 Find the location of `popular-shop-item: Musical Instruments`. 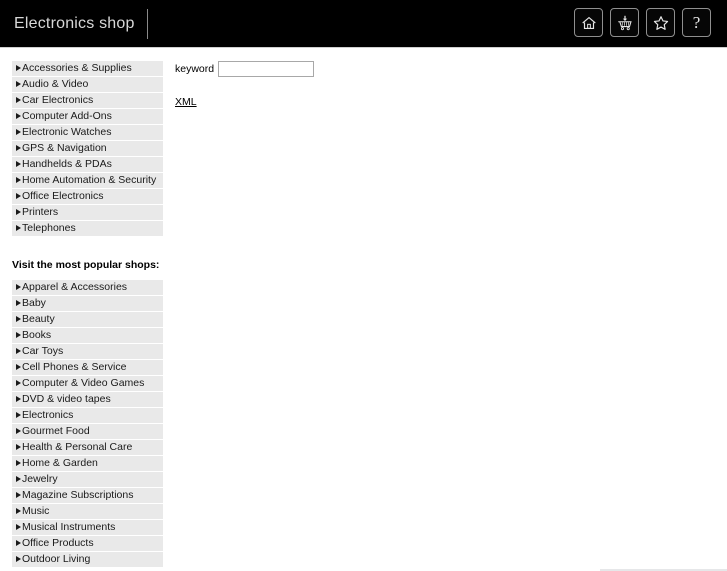

popular-shop-item: Musical Instruments is located at coordinates (87, 528).